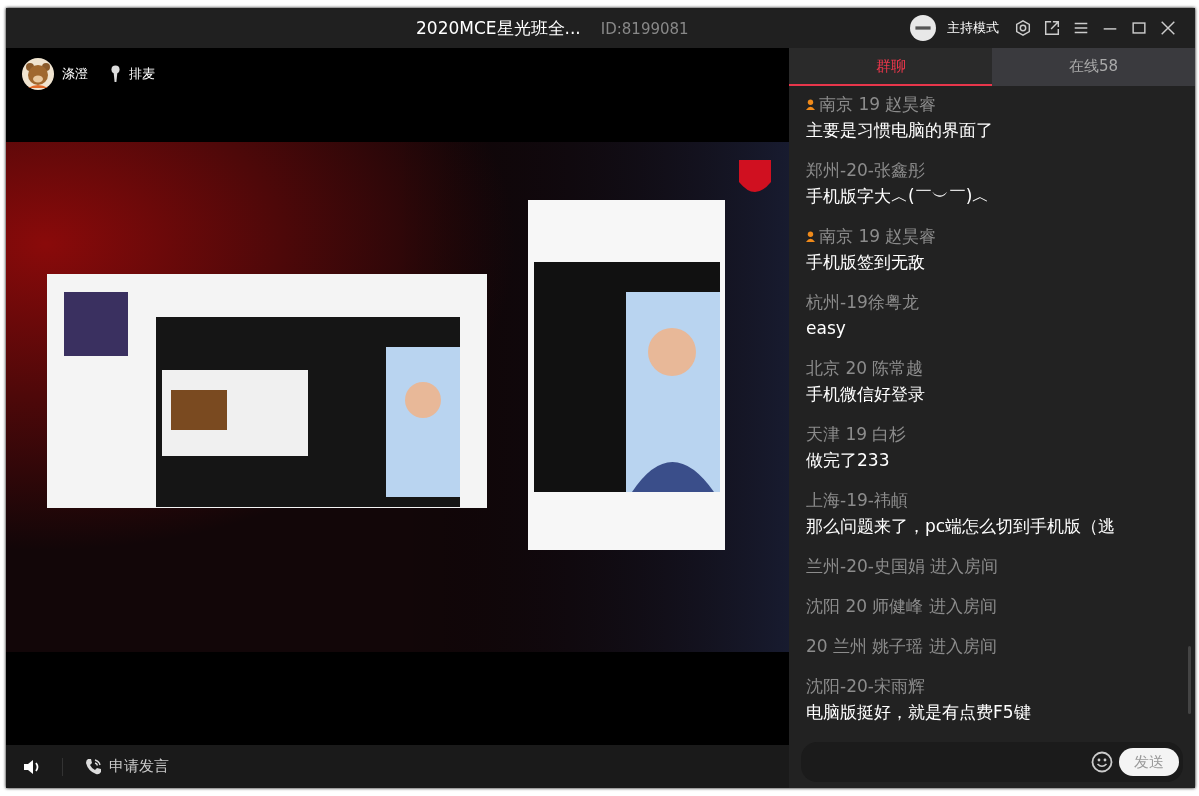 The height and width of the screenshot is (796, 1199). What do you see at coordinates (856, 434) in the screenshot?
I see `sender-name: 天津 19 白杉` at bounding box center [856, 434].